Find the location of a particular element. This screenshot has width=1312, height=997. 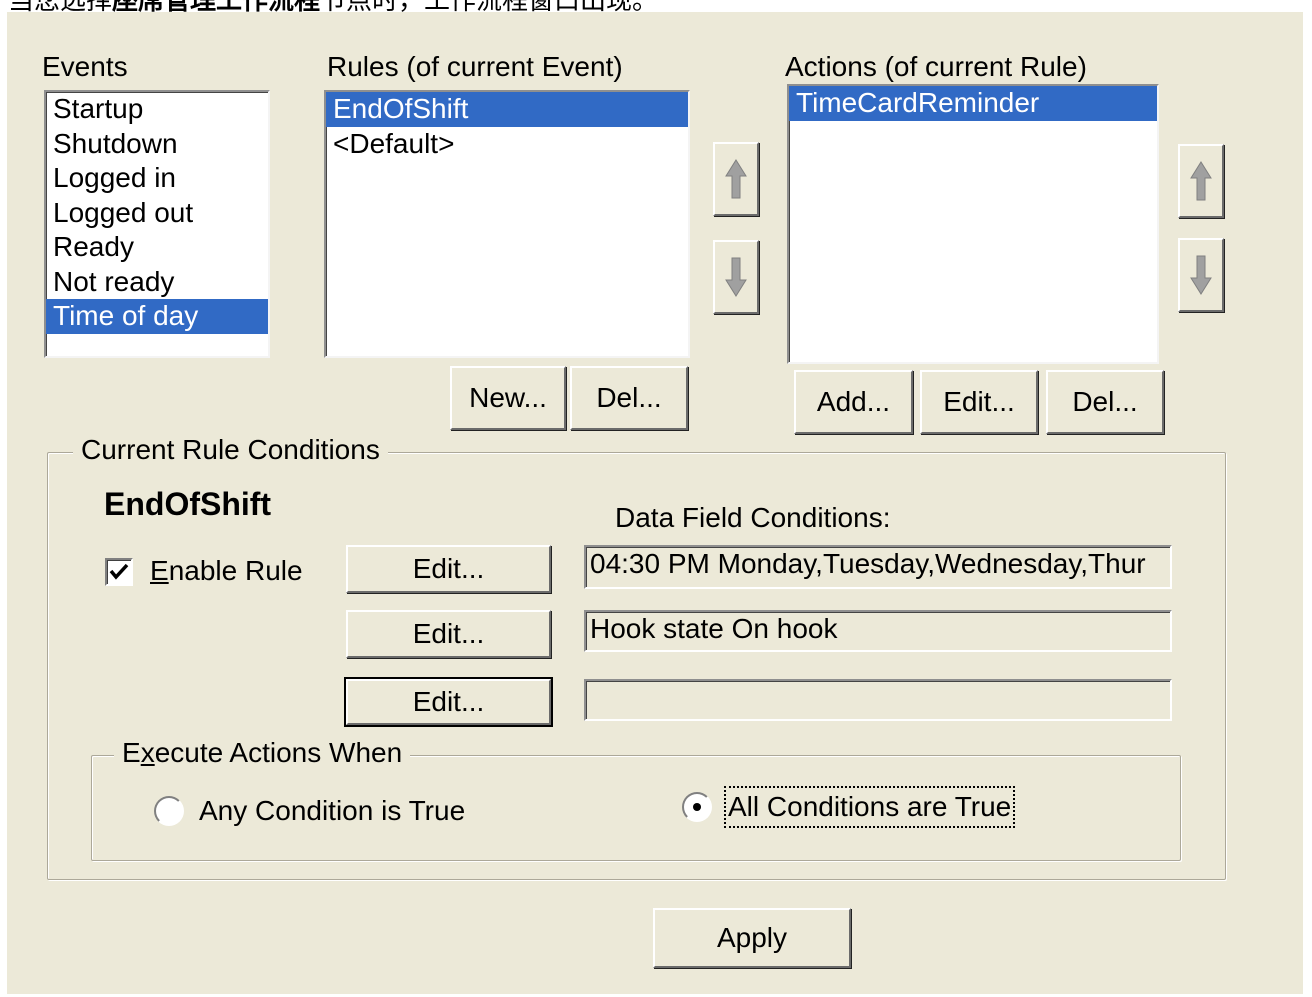

radio-selected-dot is located at coordinates (697, 807).